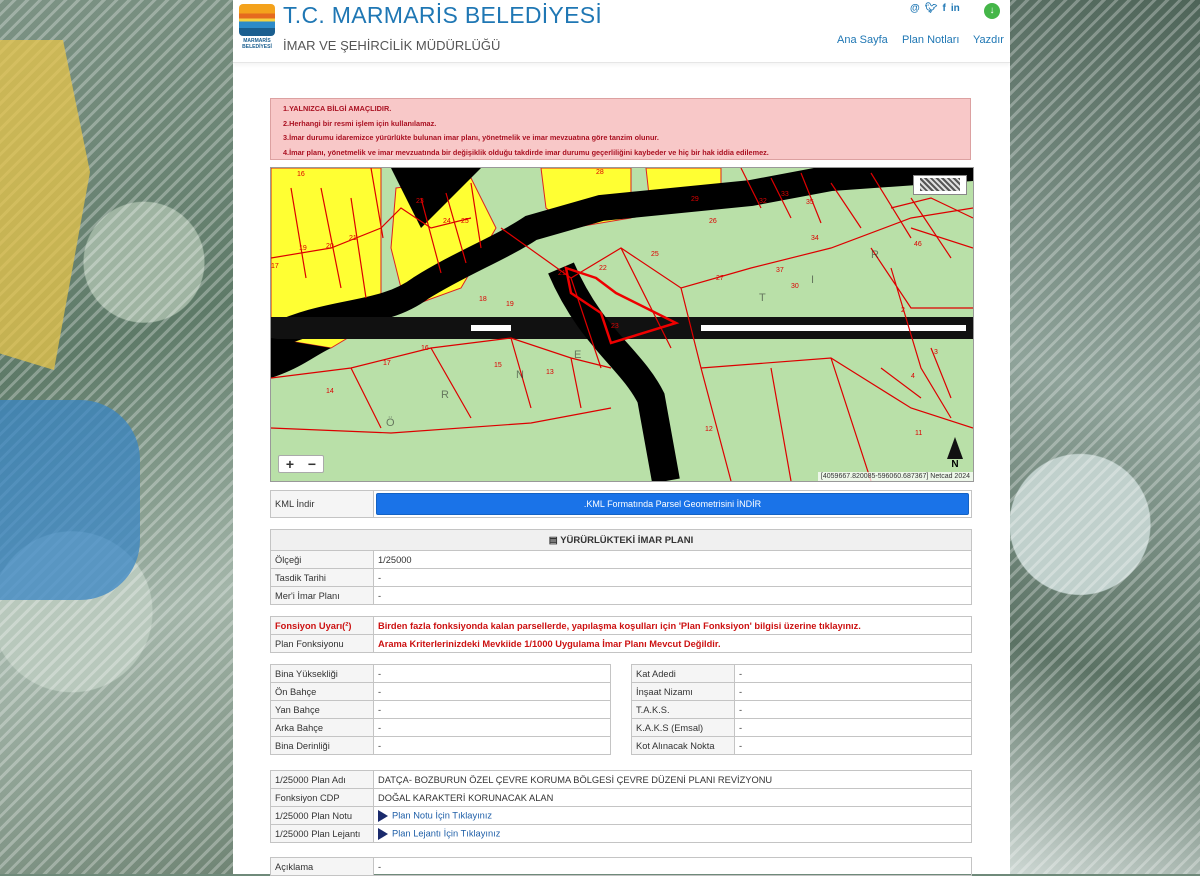  I want to click on svg-text: 27, so click(720, 278).